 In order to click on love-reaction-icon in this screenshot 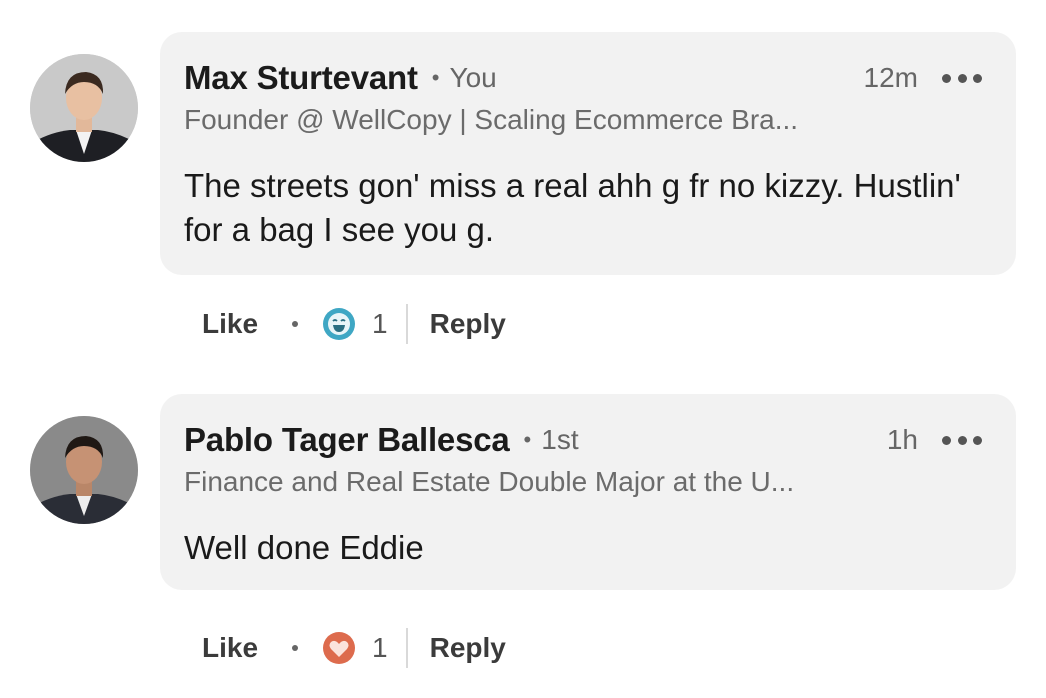, I will do `click(339, 648)`.